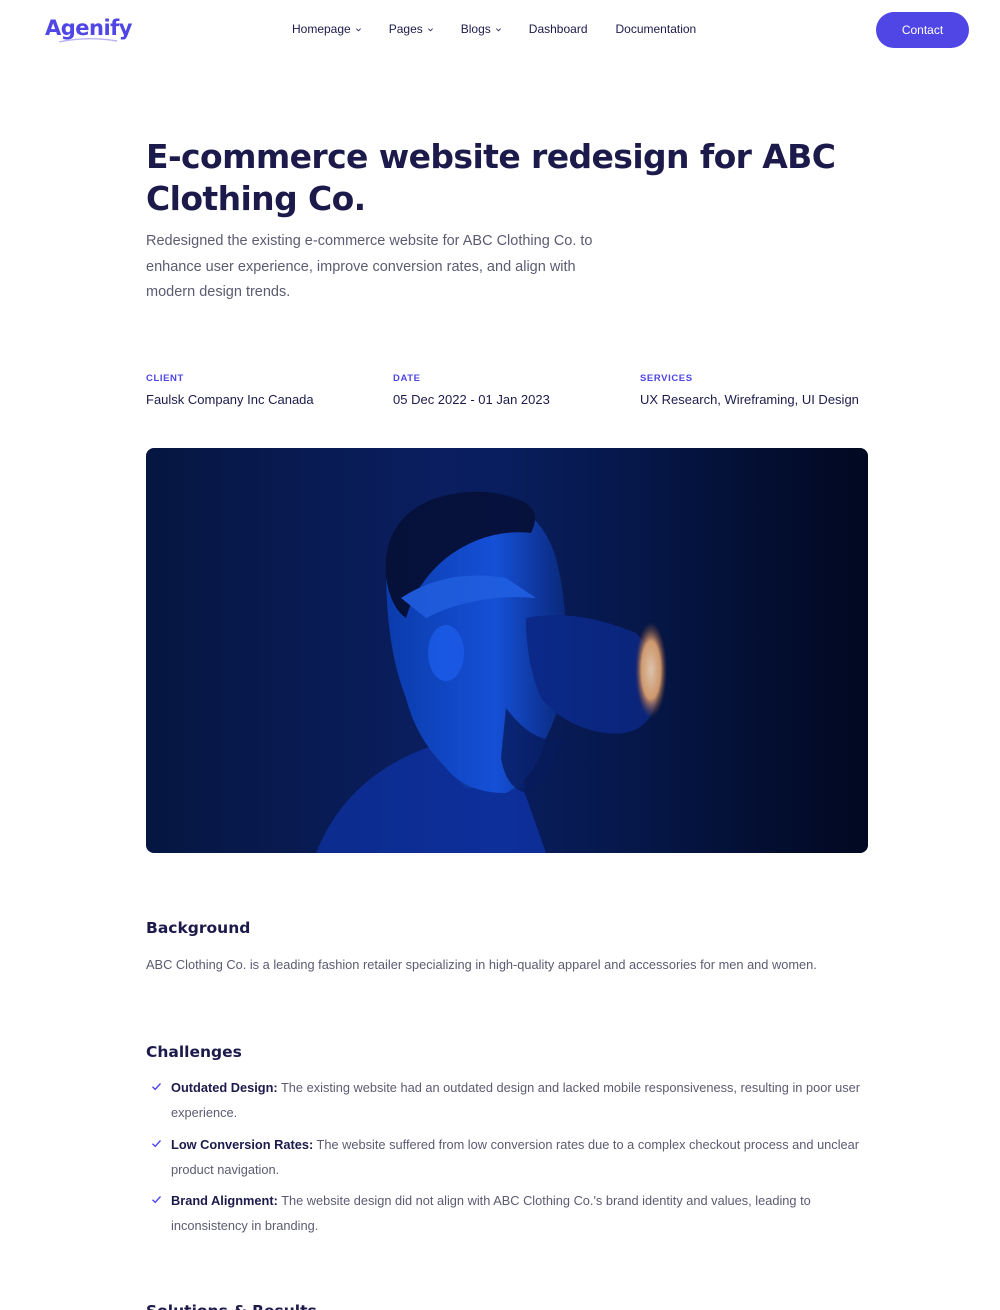 This screenshot has height=1310, width=1000. I want to click on nav-item-blogs: Blogs, so click(481, 29).